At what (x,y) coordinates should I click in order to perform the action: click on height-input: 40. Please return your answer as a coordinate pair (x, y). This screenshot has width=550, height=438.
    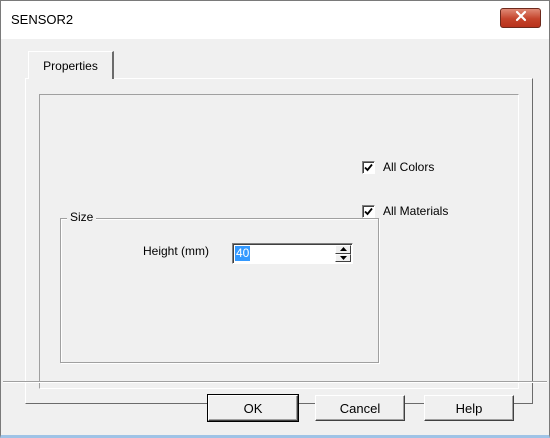
    Looking at the image, I should click on (243, 253).